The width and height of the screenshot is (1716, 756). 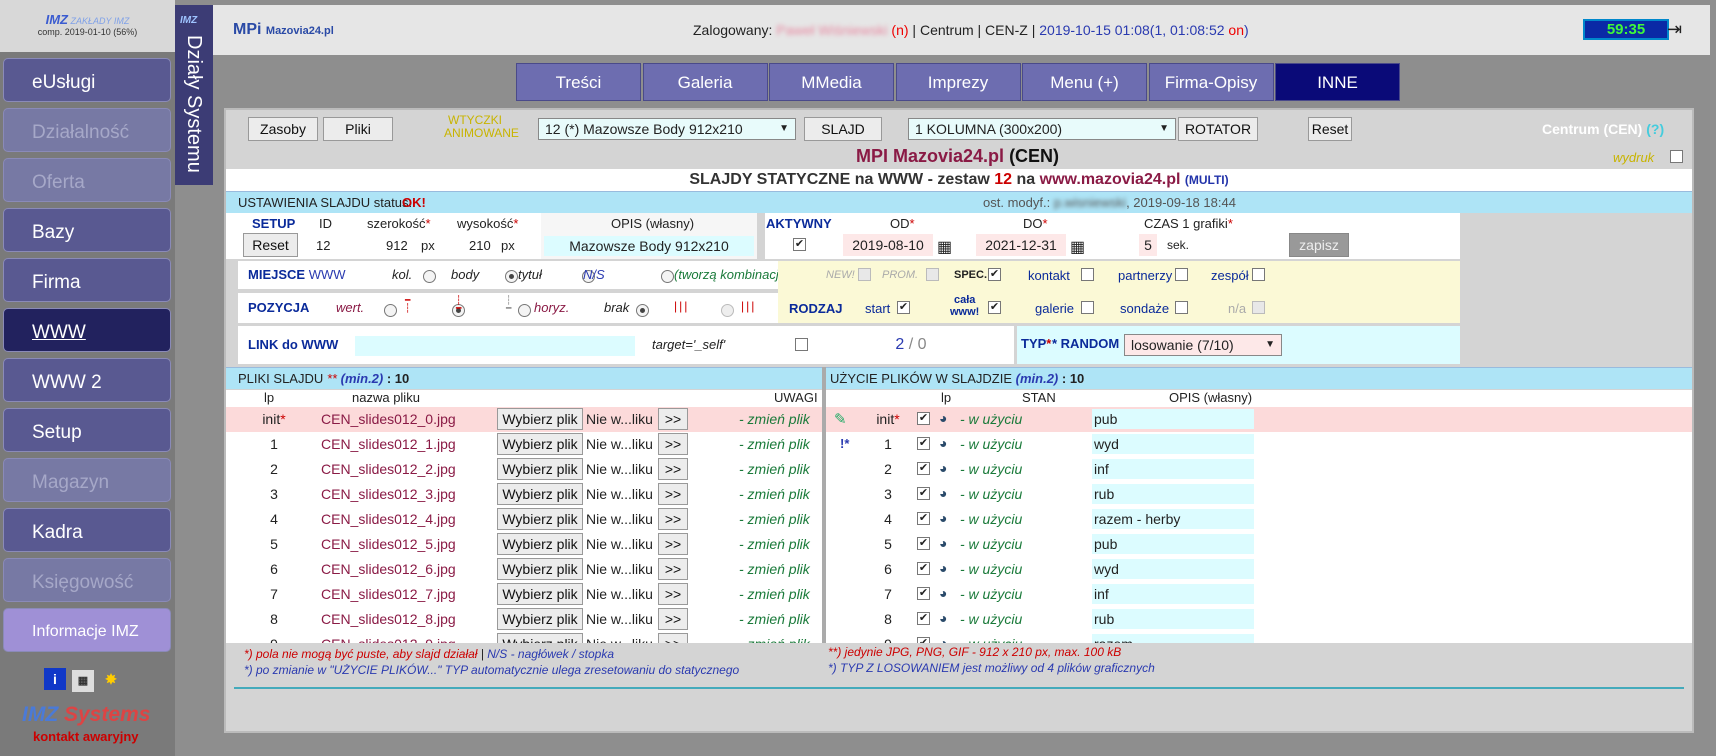 I want to click on sidebar-item-1: Działalność, so click(x=87, y=130).